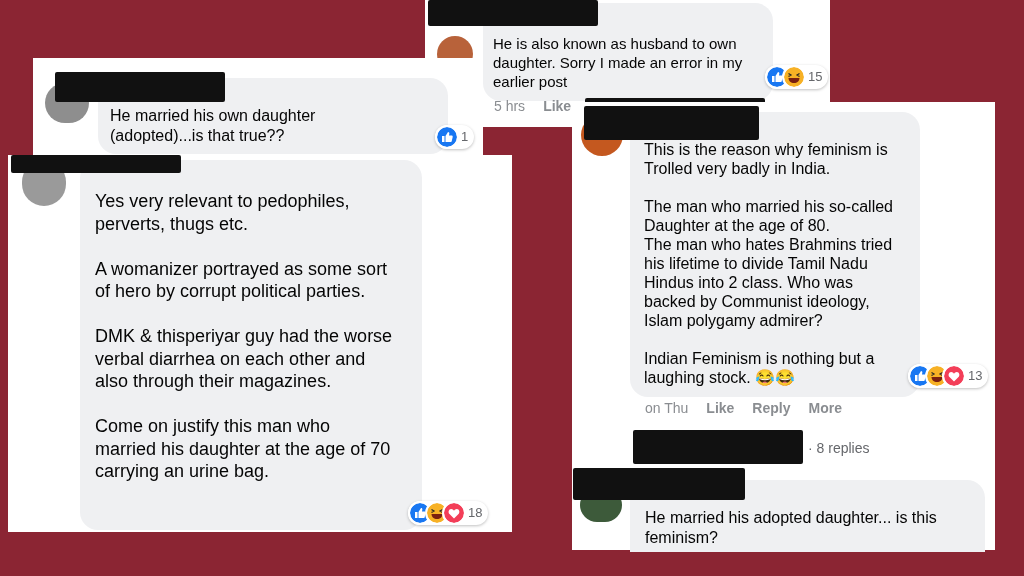 Image resolution: width=1024 pixels, height=576 pixels. I want to click on action-link: Reply, so click(771, 408).